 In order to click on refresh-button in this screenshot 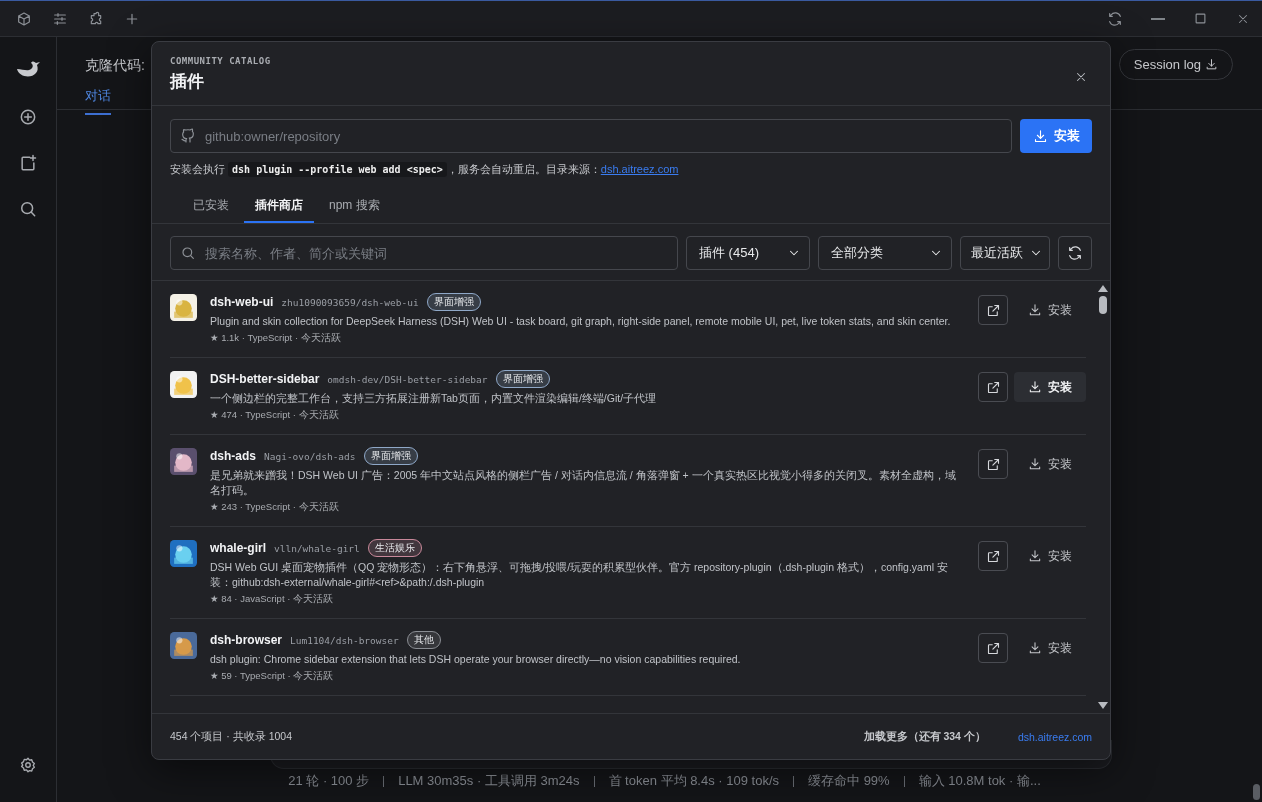, I will do `click(1075, 253)`.